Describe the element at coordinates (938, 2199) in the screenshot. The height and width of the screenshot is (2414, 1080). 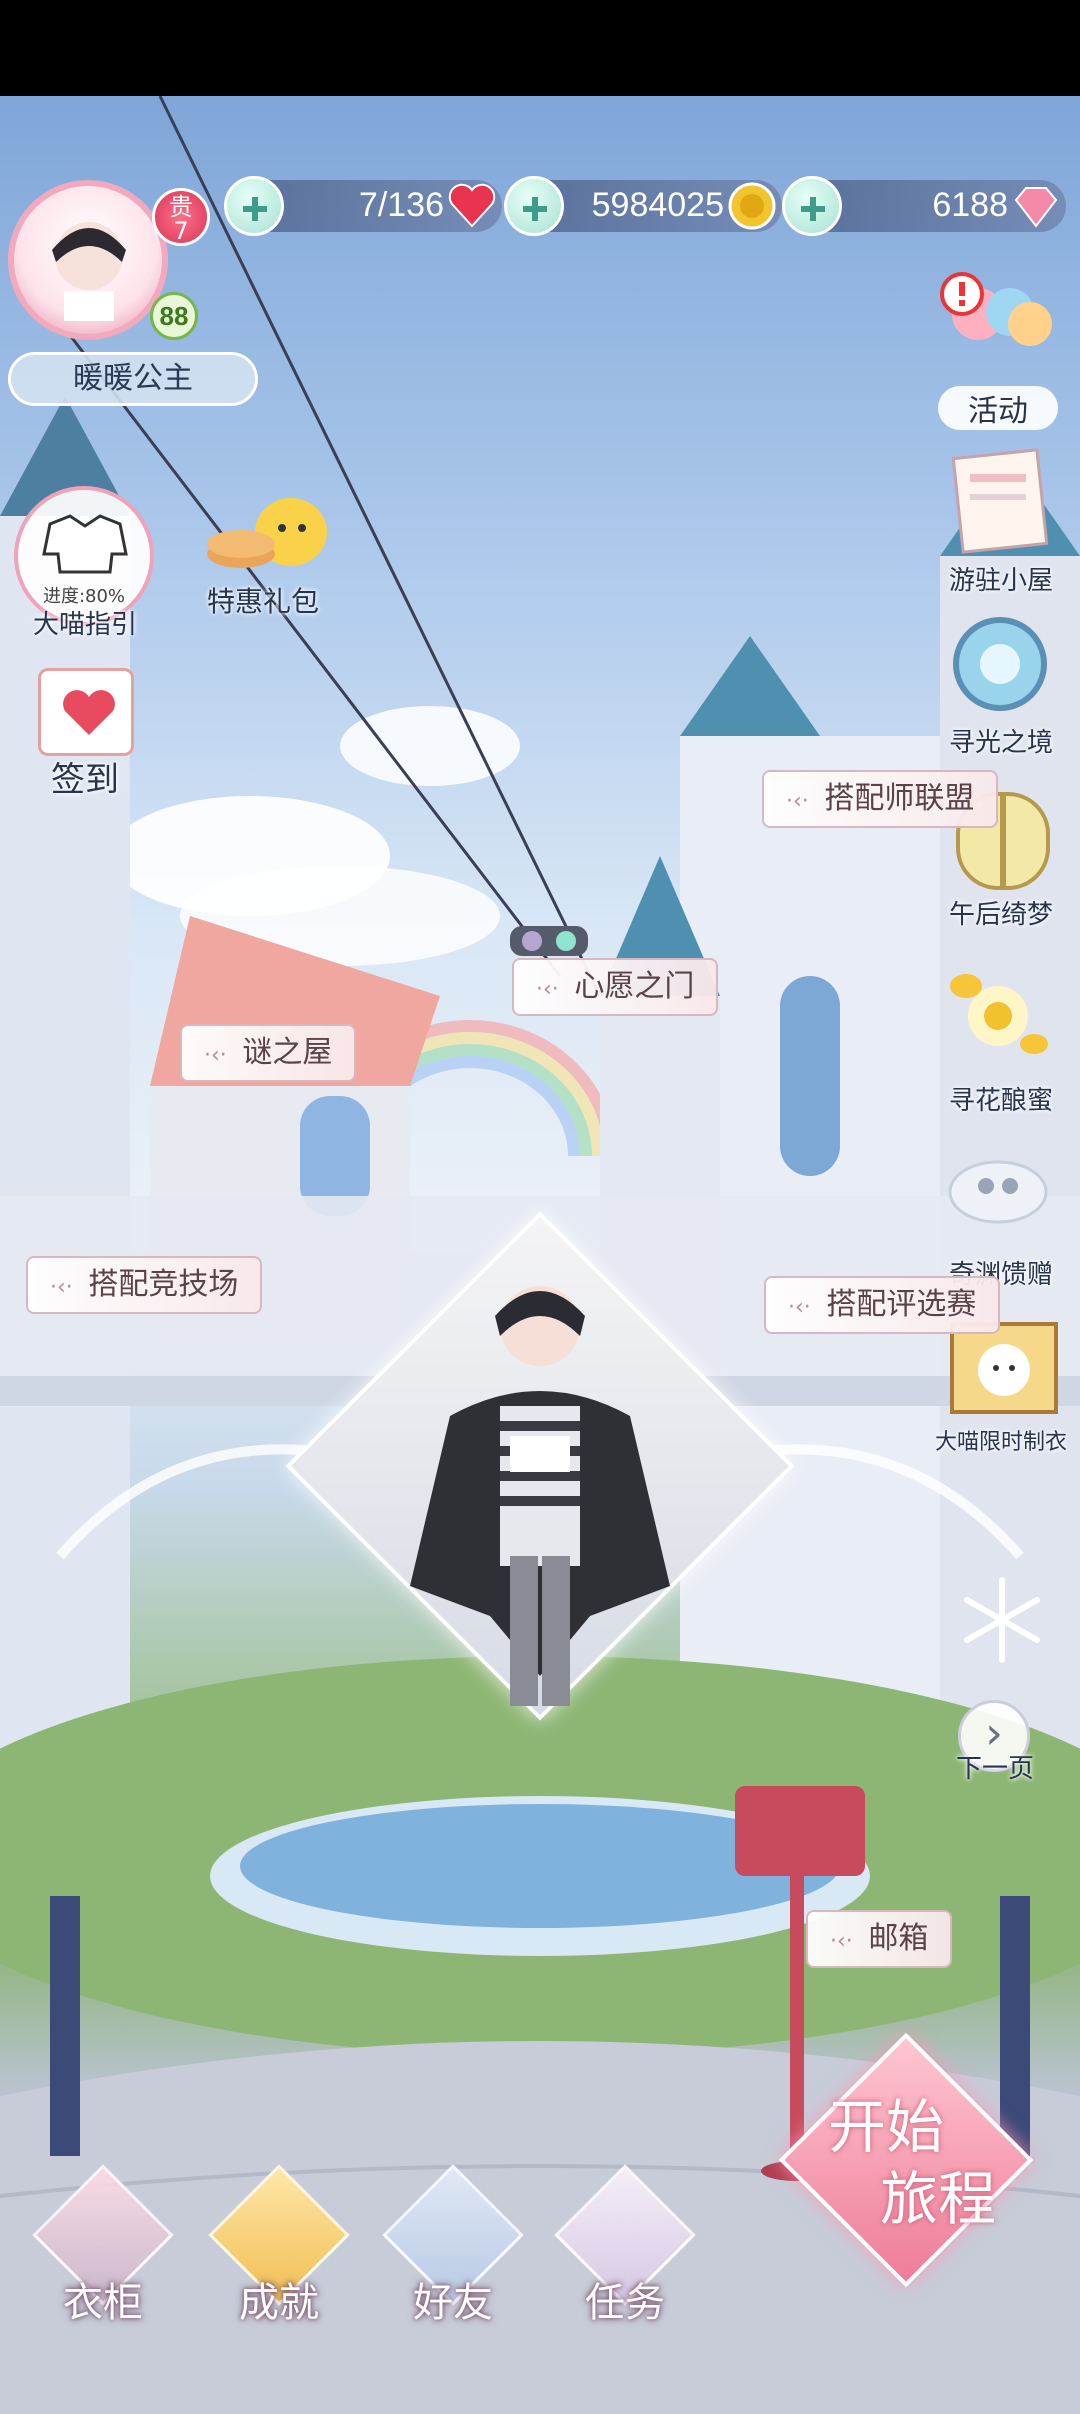
I see `start-line2: 旅程` at that location.